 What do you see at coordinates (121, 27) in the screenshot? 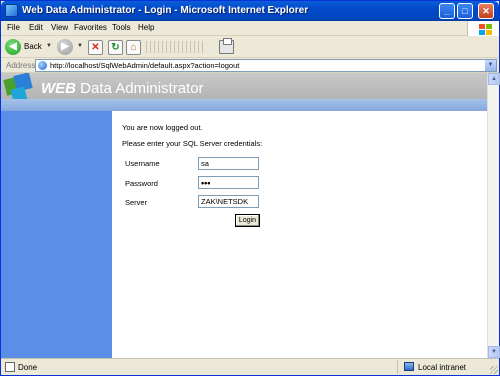
I see `menu-tools: Tools` at bounding box center [121, 27].